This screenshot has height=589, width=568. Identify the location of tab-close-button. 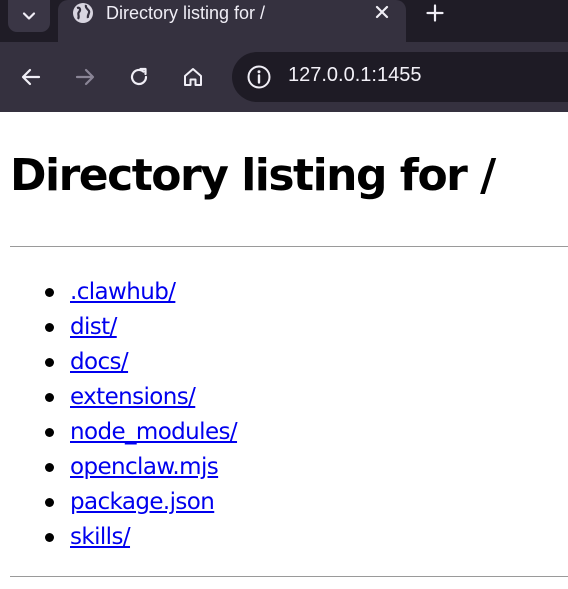
(382, 12).